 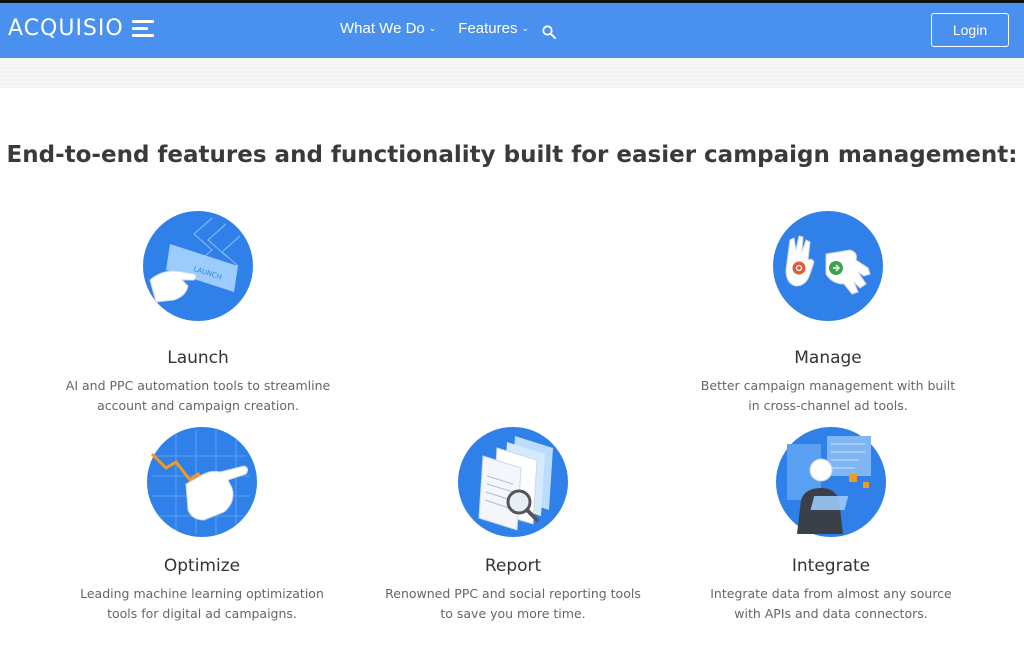 I want to click on feature-desc-line: Better campaign management with built, so click(x=828, y=385).